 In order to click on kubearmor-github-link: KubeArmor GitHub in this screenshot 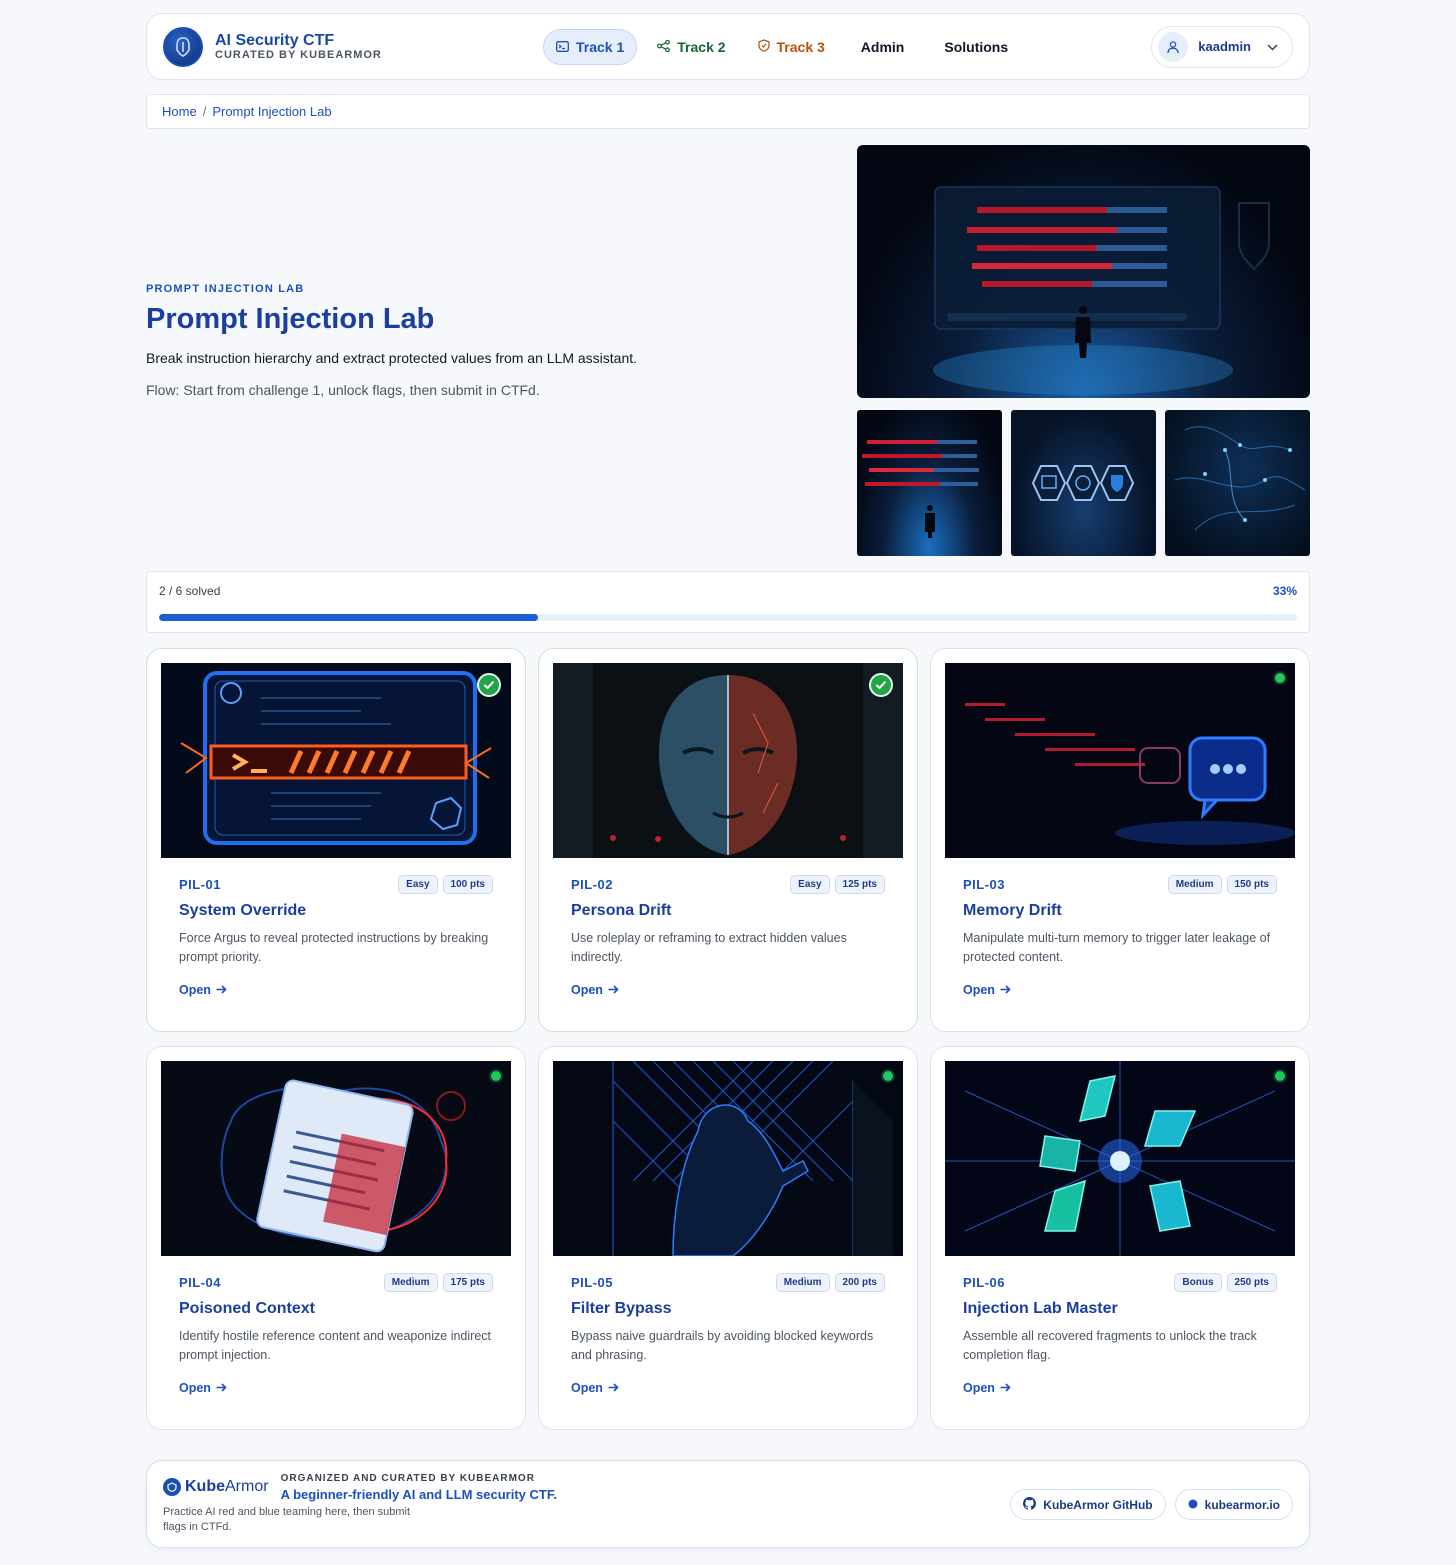, I will do `click(1088, 1504)`.